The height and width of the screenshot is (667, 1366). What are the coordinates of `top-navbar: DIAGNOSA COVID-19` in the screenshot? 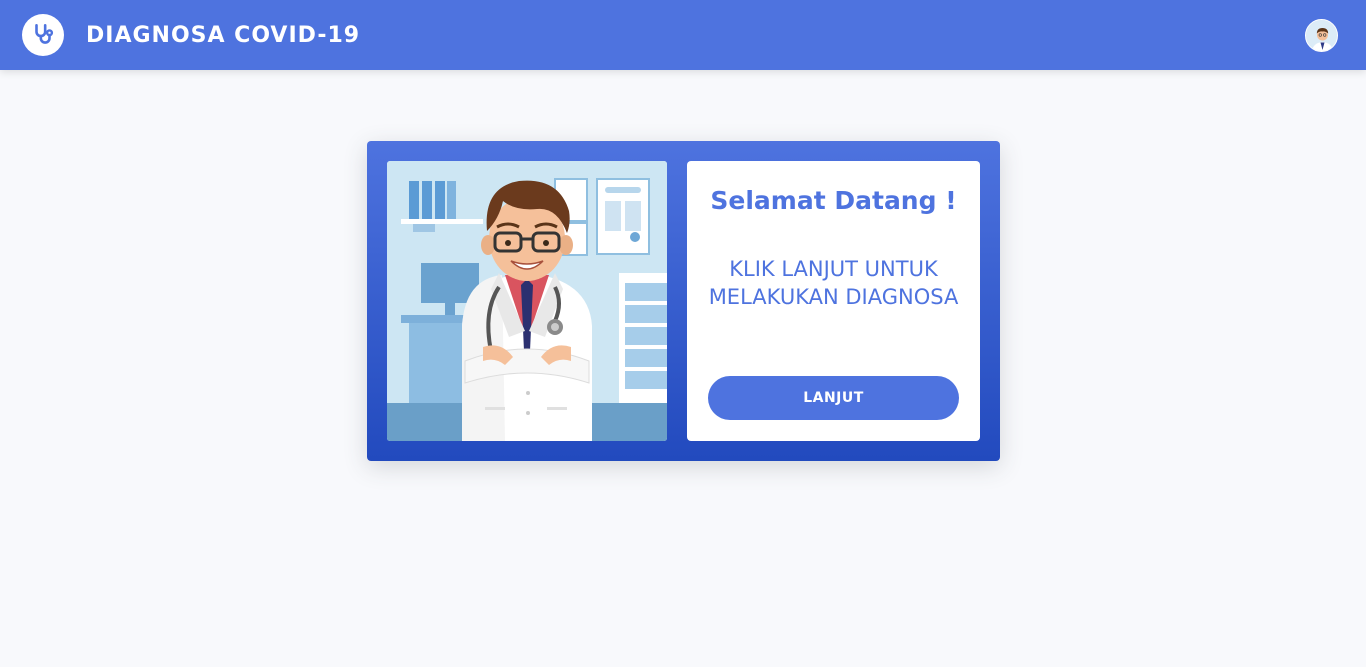 It's located at (683, 35).